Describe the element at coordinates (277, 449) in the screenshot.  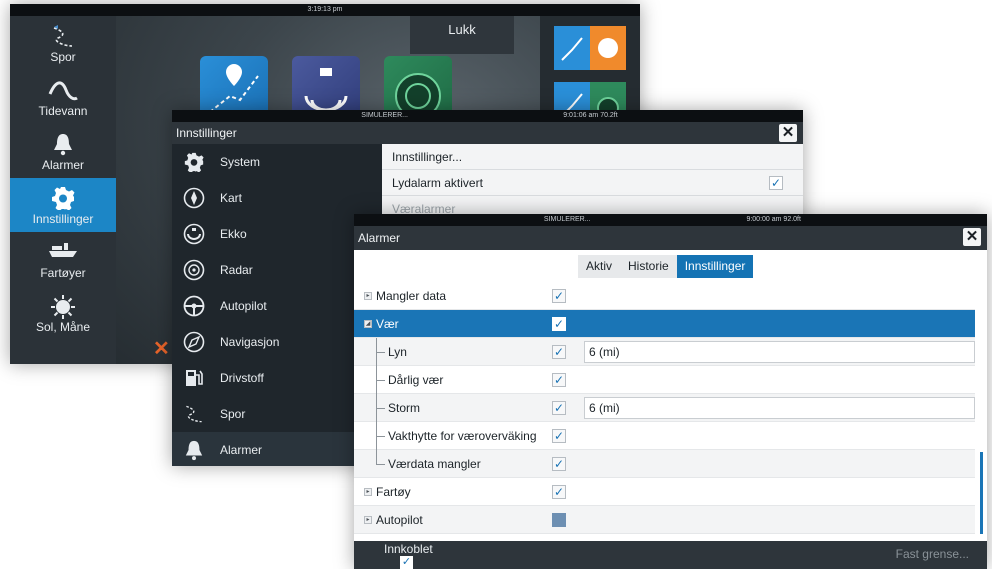
I see `menu-item-alarmer: Alarmer` at that location.